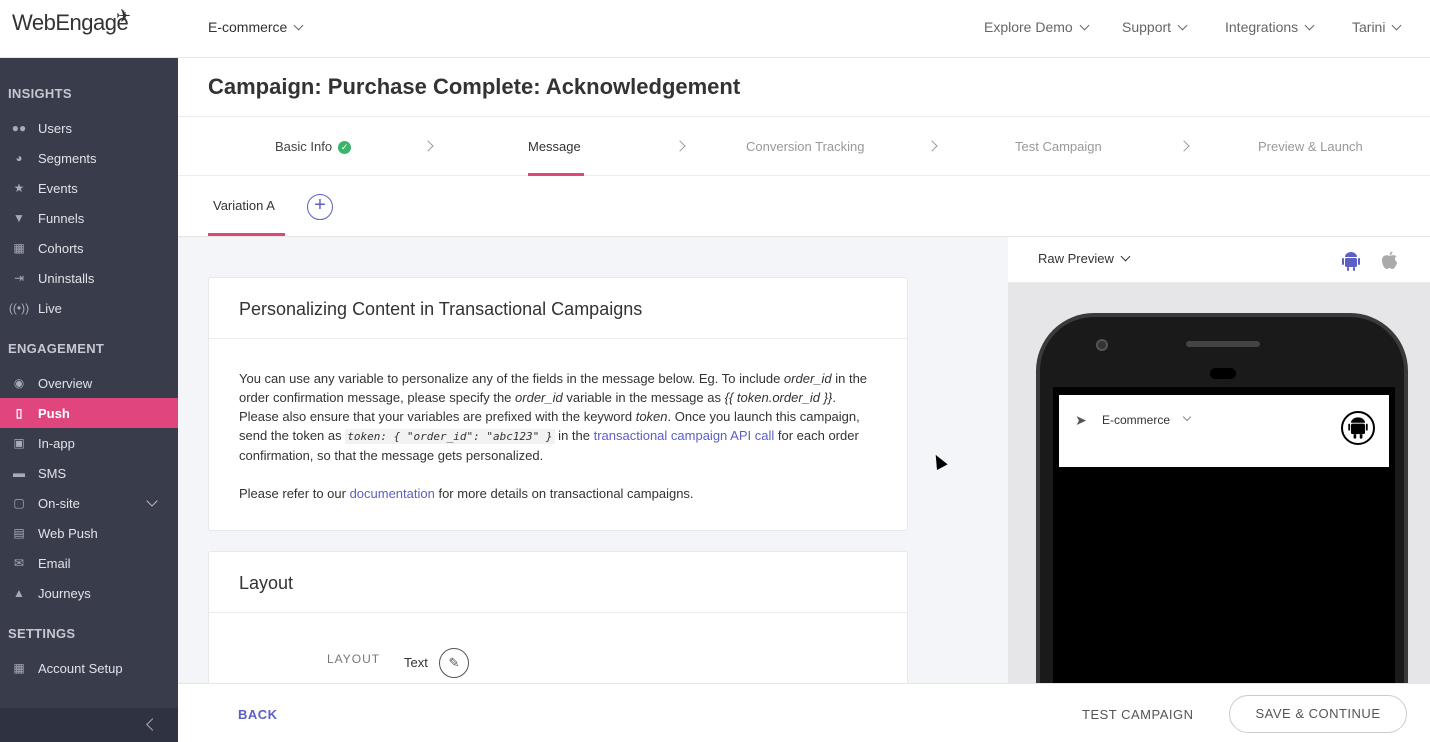  I want to click on explore-demo-label: Explore Demo, so click(1028, 27).